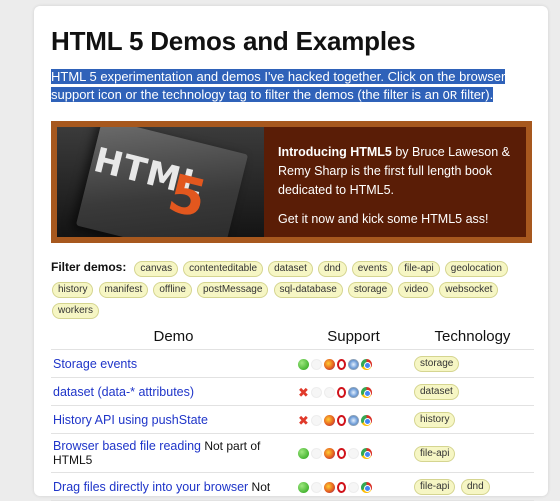 The width and height of the screenshot is (560, 501). Describe the element at coordinates (130, 420) in the screenshot. I see `demo-link: History API using pushState` at that location.